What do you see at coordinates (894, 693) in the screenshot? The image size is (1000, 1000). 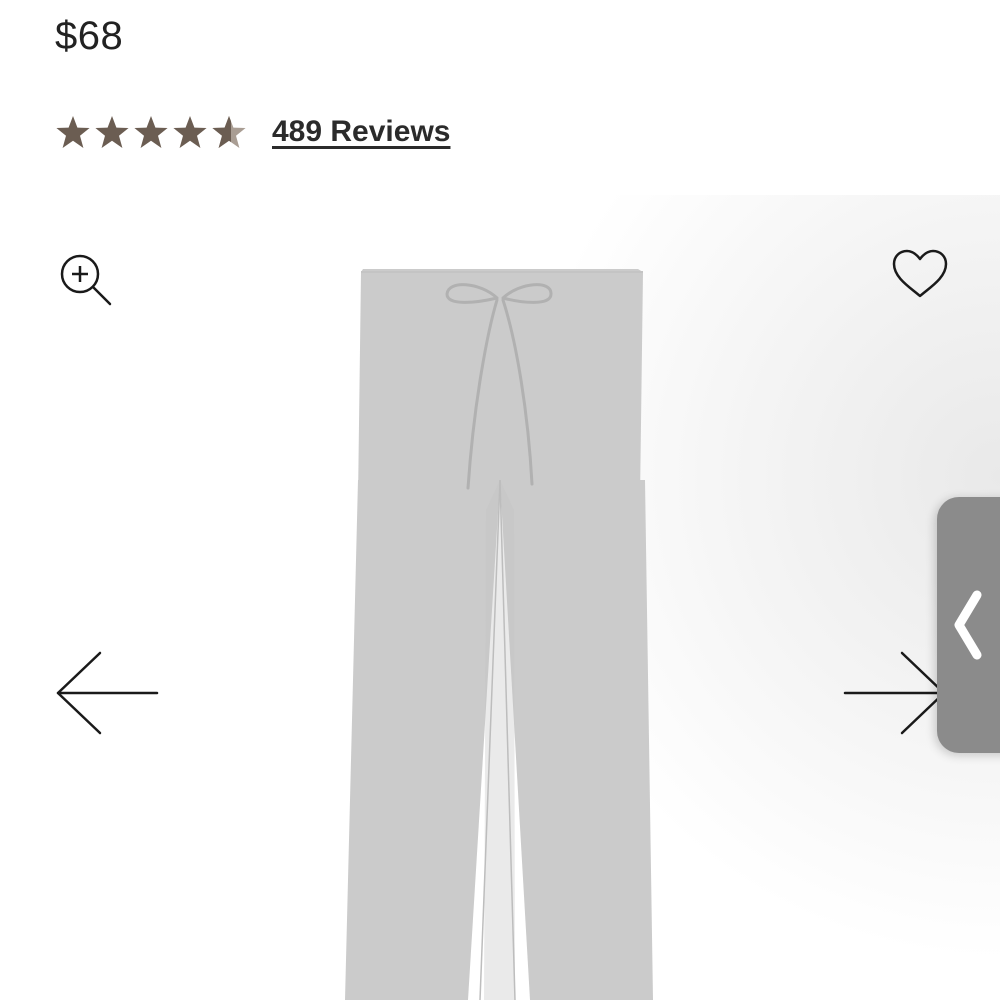 I see `arrow-right-icon` at bounding box center [894, 693].